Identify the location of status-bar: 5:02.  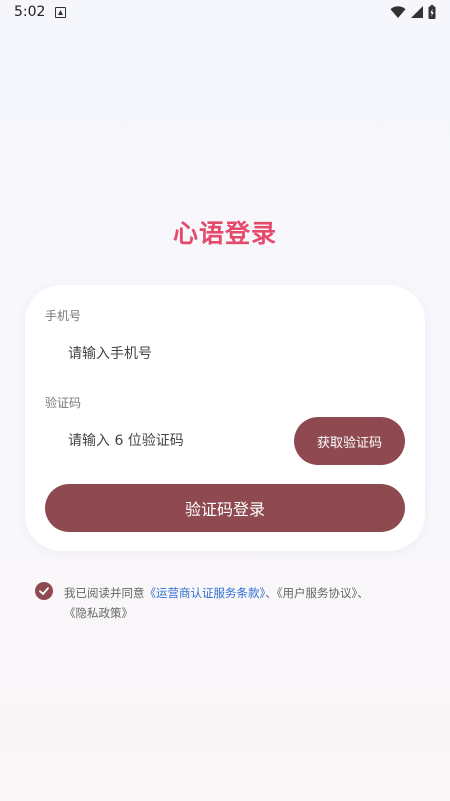
(225, 13).